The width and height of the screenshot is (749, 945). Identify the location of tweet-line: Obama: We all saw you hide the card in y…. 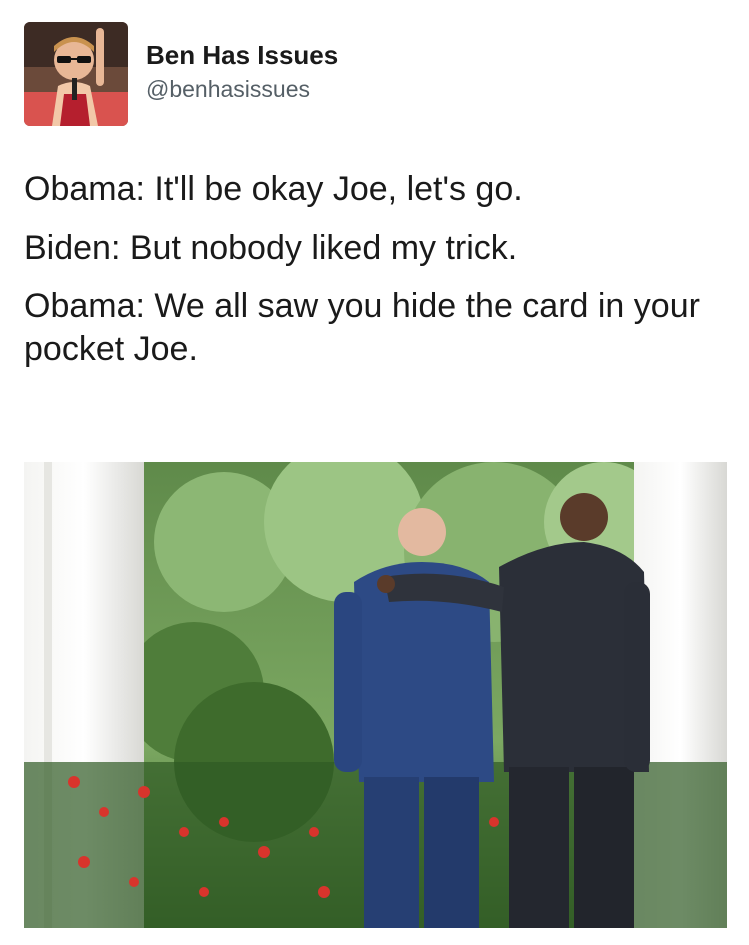
(362, 327).